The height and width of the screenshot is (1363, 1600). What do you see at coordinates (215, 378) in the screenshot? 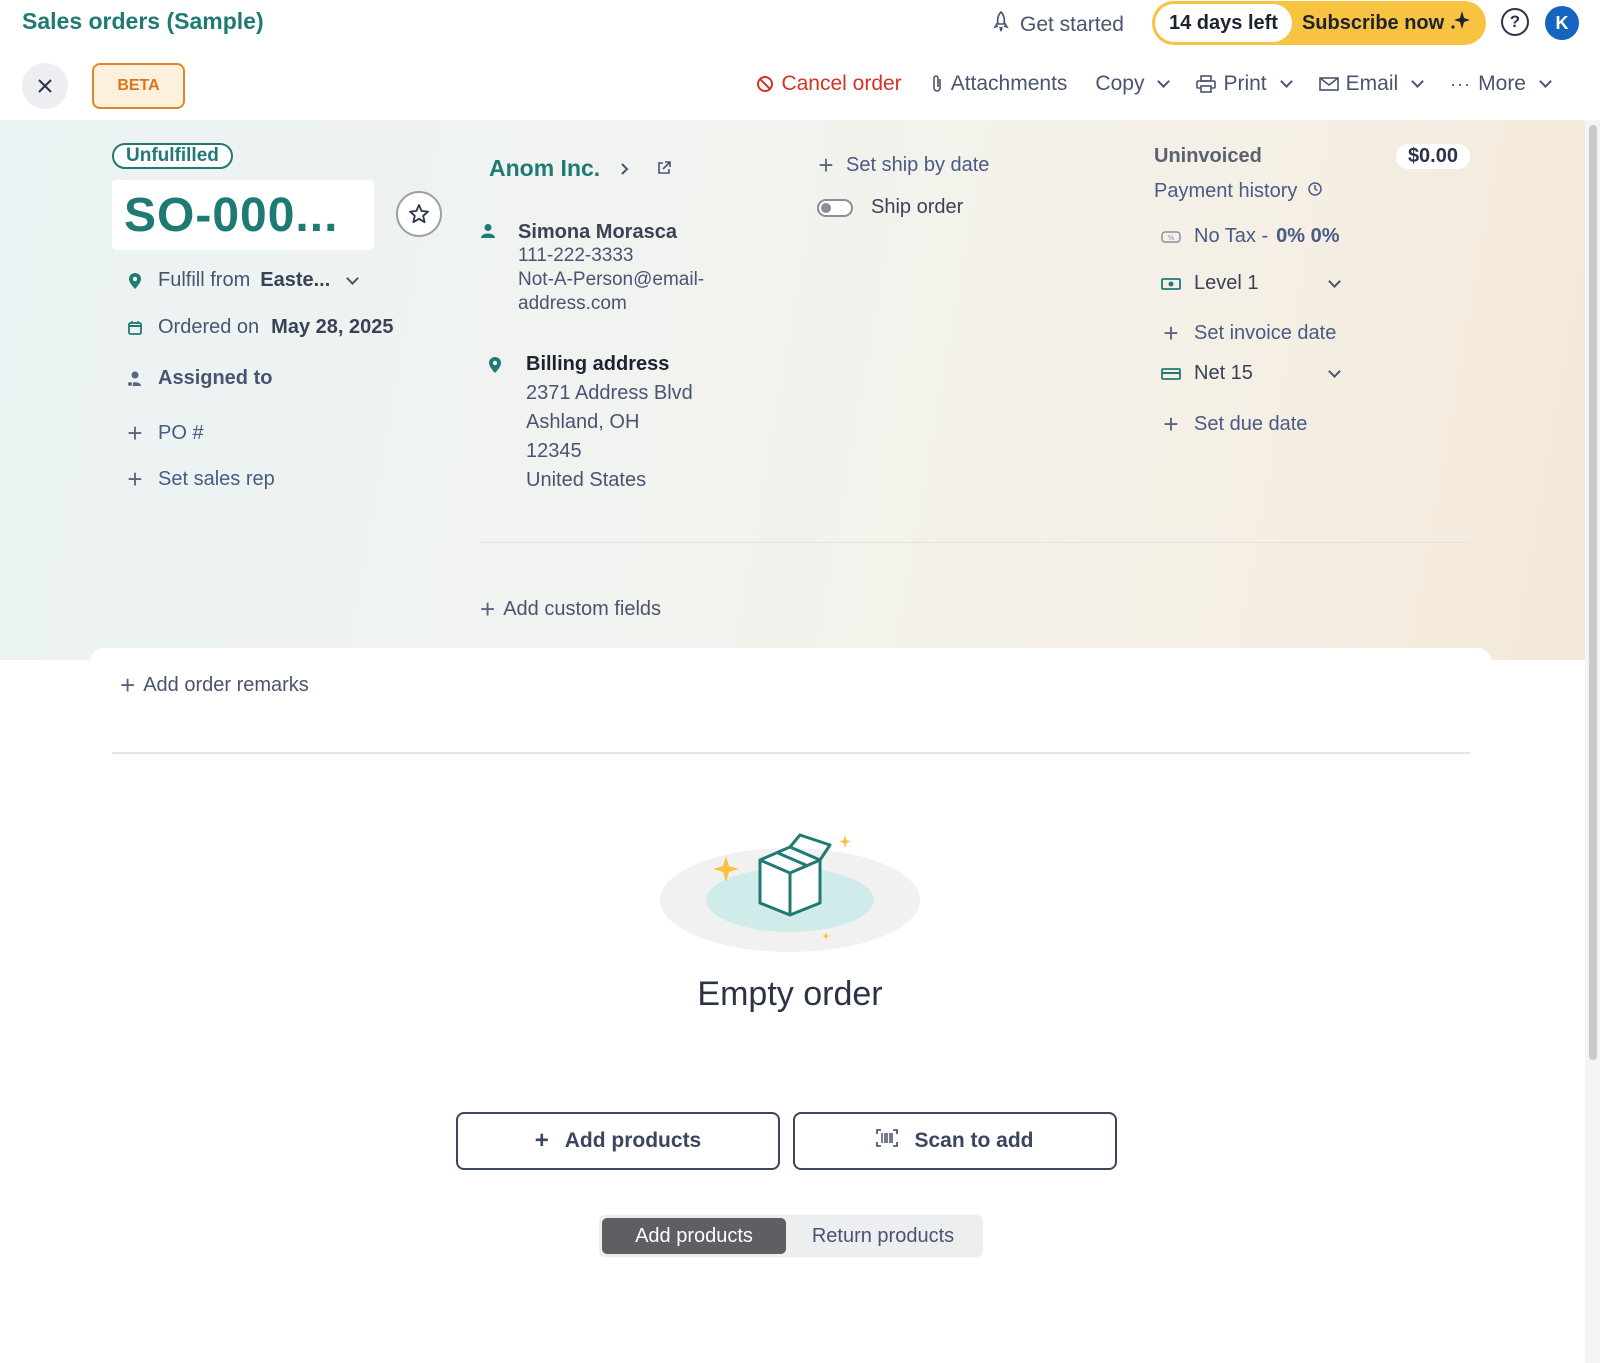
I see `assigned-to-label: Assigned to` at bounding box center [215, 378].